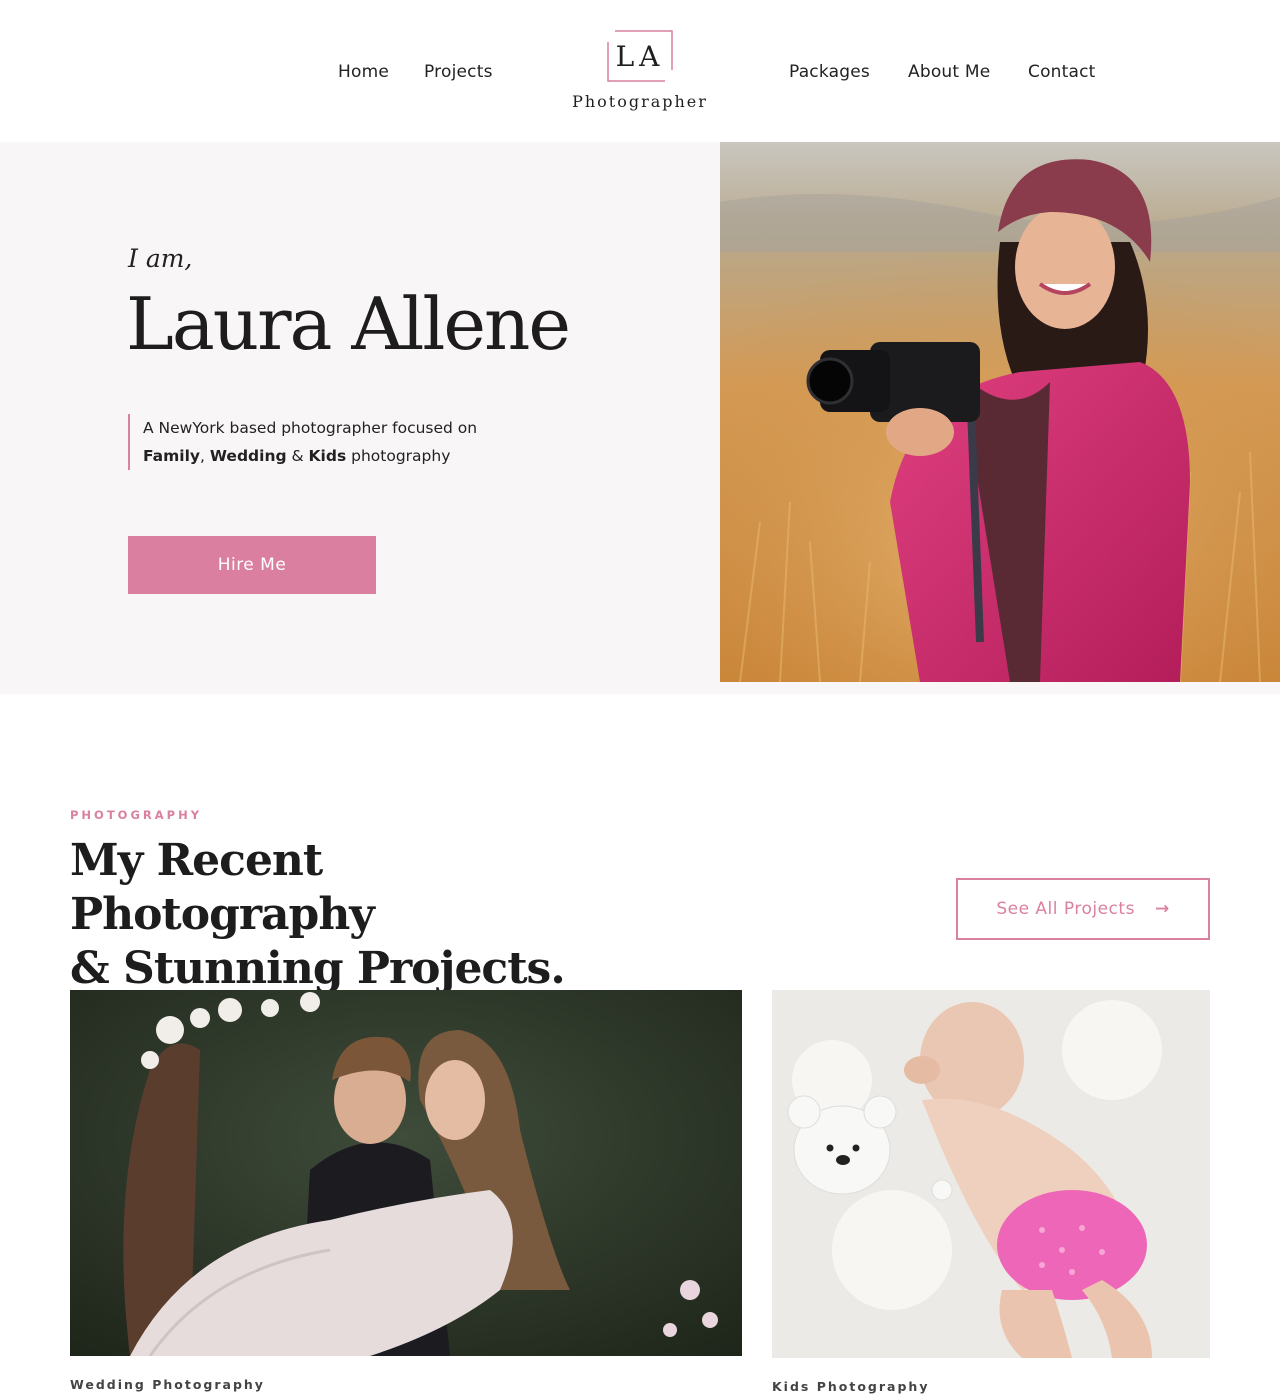 The height and width of the screenshot is (1400, 1280). Describe the element at coordinates (850, 1386) in the screenshot. I see `project-card-kids-label: Kids Photography` at that location.